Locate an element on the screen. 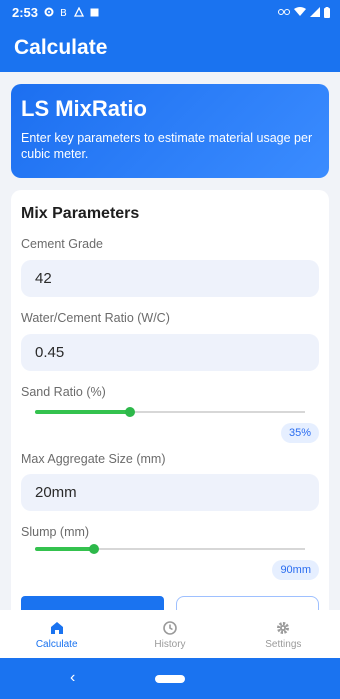 The height and width of the screenshot is (699, 340). page-title: Calculate is located at coordinates (61, 47).